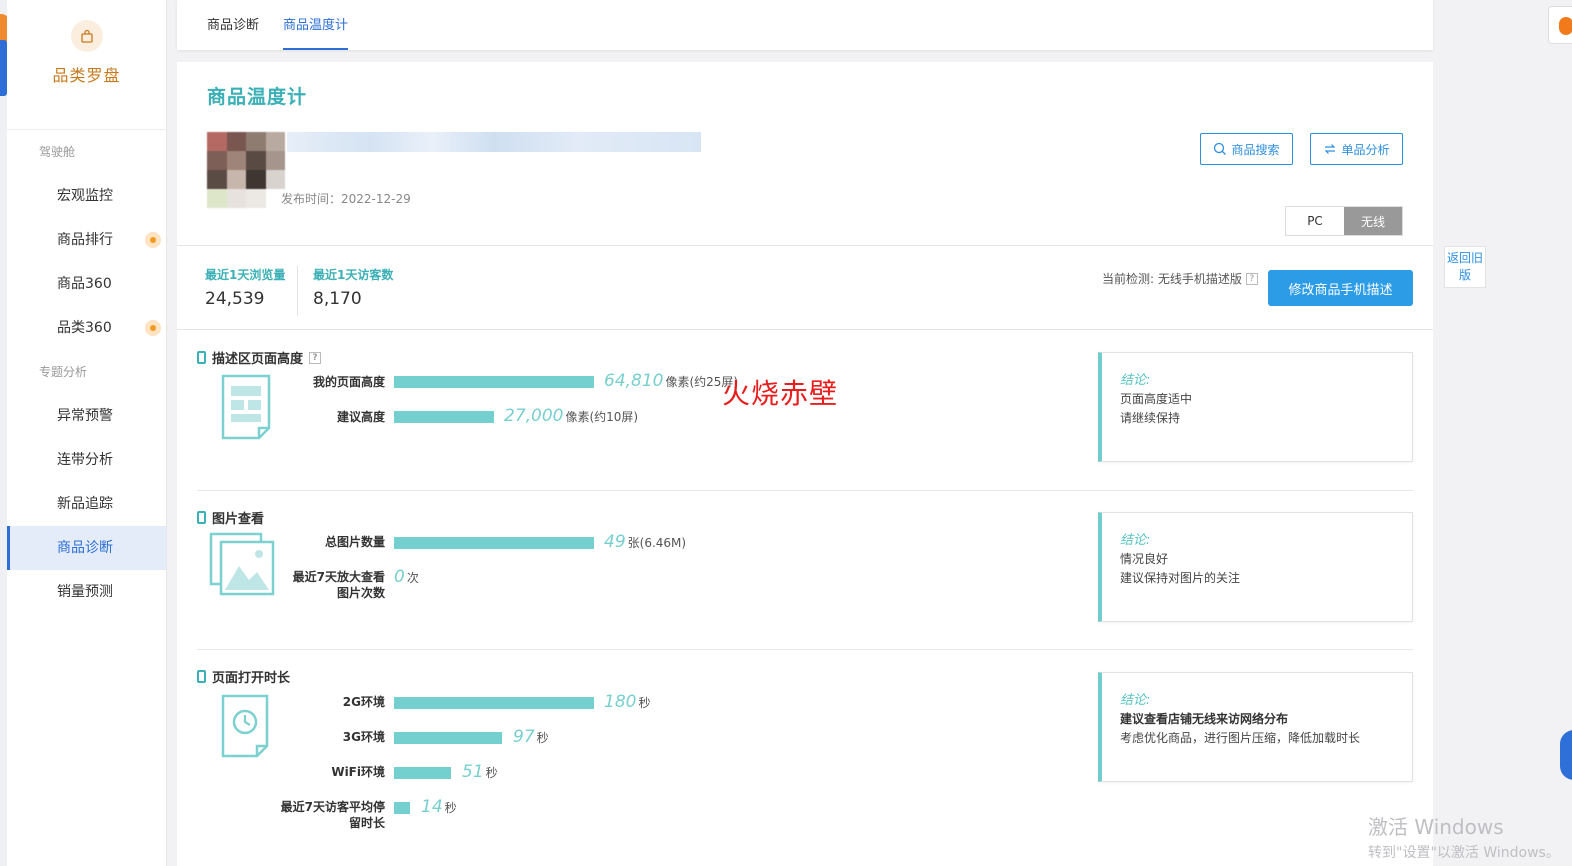  Describe the element at coordinates (571, 416) in the screenshot. I see `metric-value: 27,000 像素(约10屏)` at that location.